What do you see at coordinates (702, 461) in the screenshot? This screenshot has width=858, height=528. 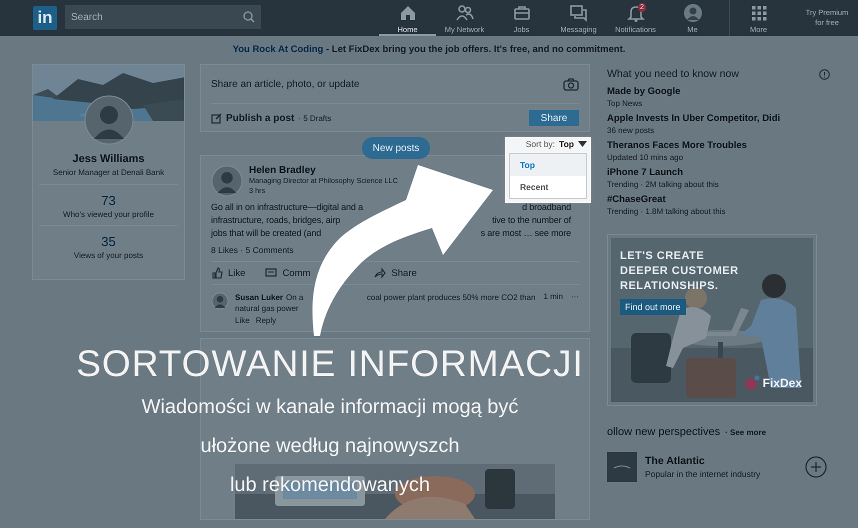 I see `follow-name: The Atlantic` at bounding box center [702, 461].